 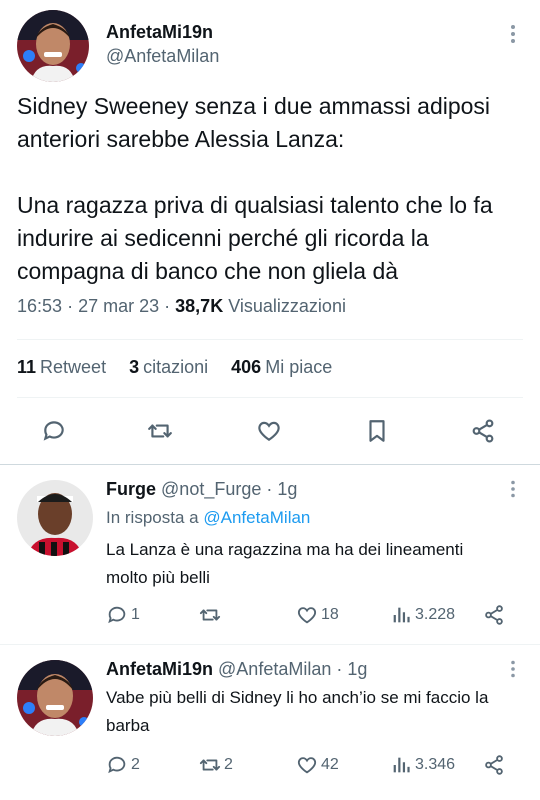 I want to click on views-count: 38,7K, so click(x=199, y=306).